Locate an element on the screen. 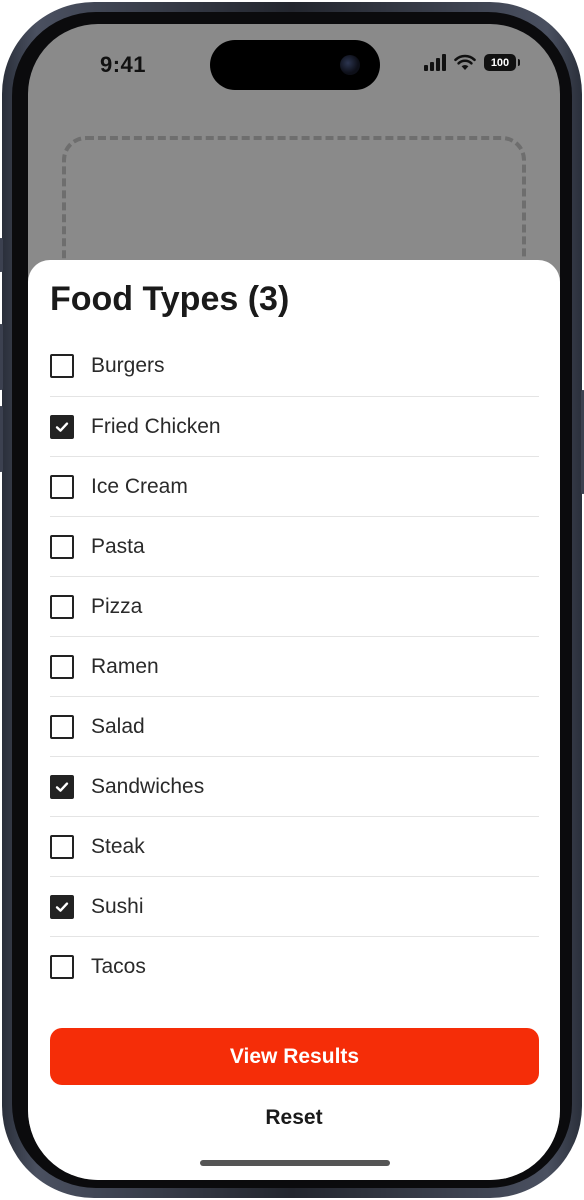  battery-level: 100 is located at coordinates (500, 62).